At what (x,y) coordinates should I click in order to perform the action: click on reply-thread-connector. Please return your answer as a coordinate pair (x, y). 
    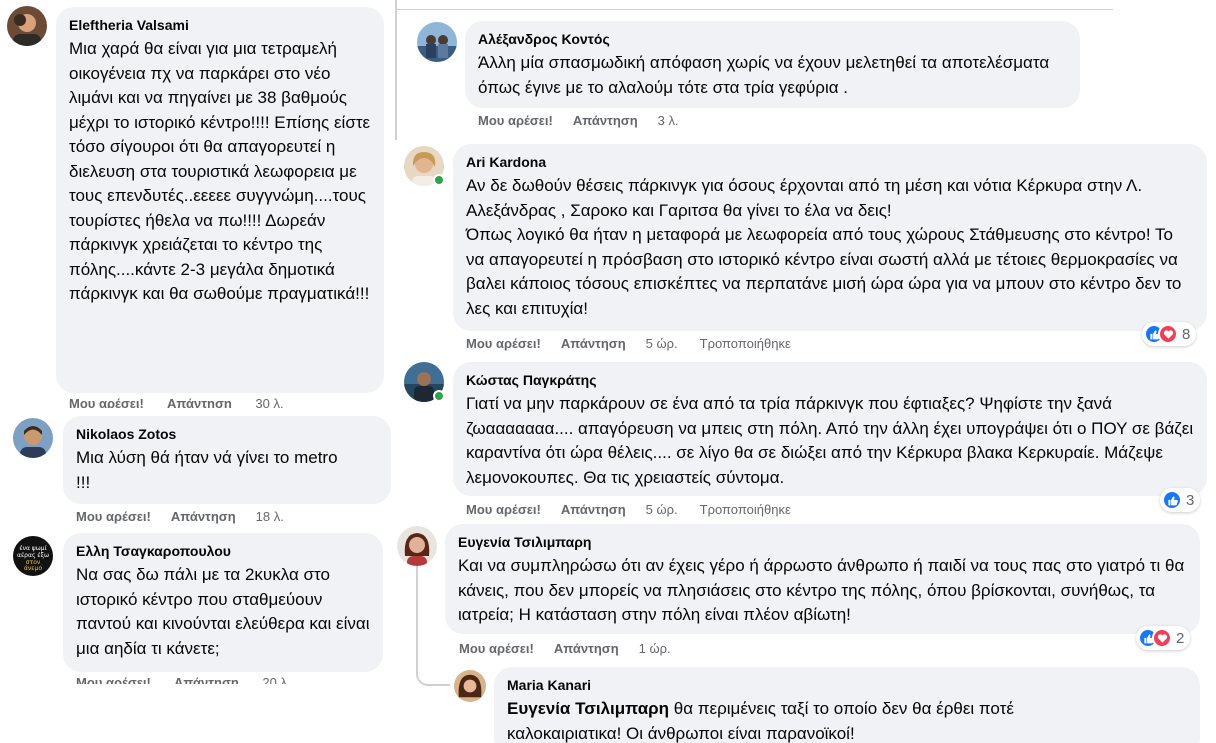
    Looking at the image, I should click on (433, 675).